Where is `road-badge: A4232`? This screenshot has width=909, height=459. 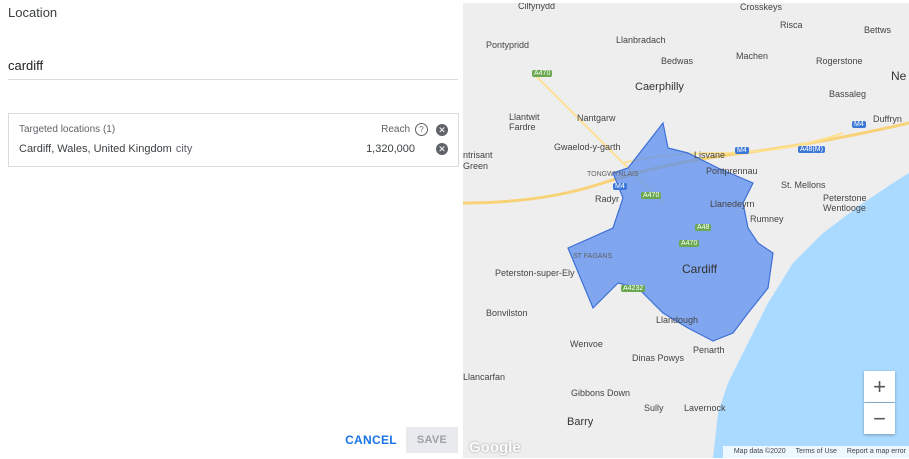
road-badge: A4232 is located at coordinates (633, 288).